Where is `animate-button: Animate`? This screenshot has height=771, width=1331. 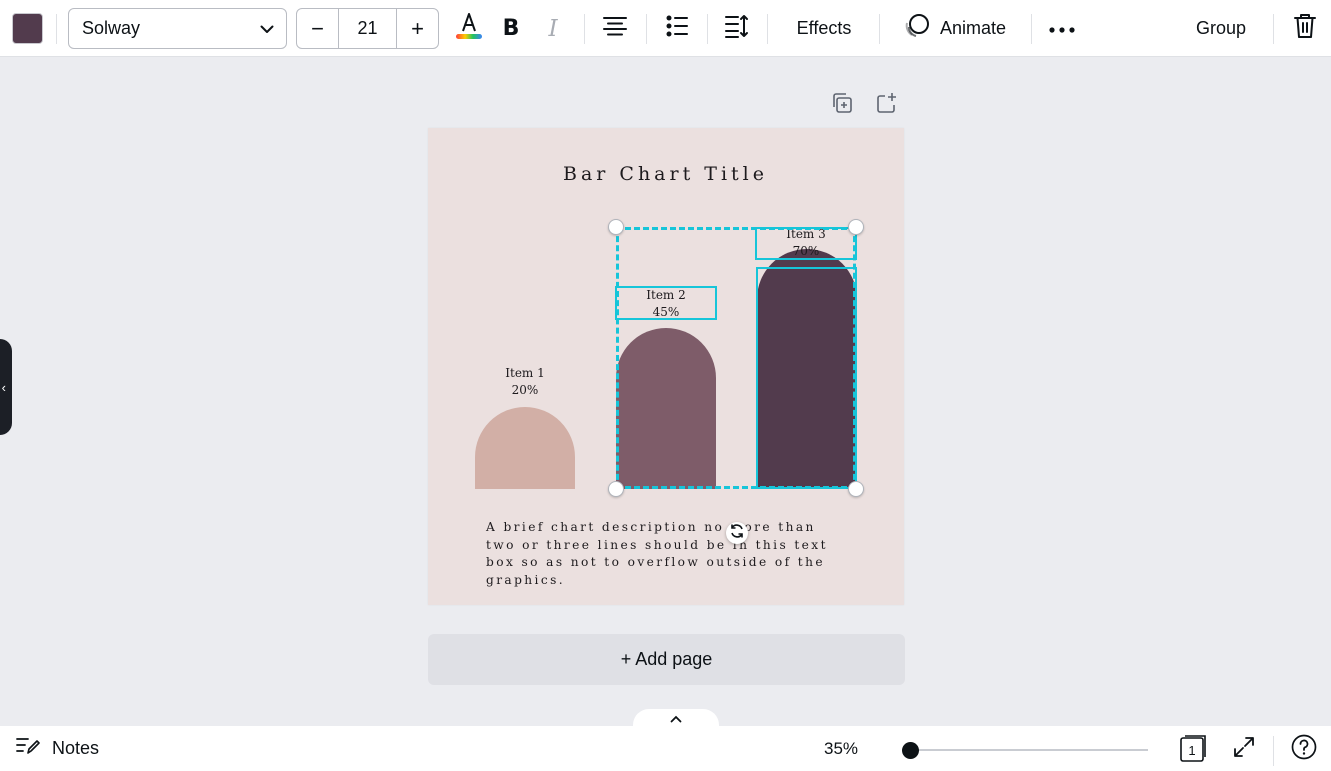
animate-button: Animate is located at coordinates (955, 28).